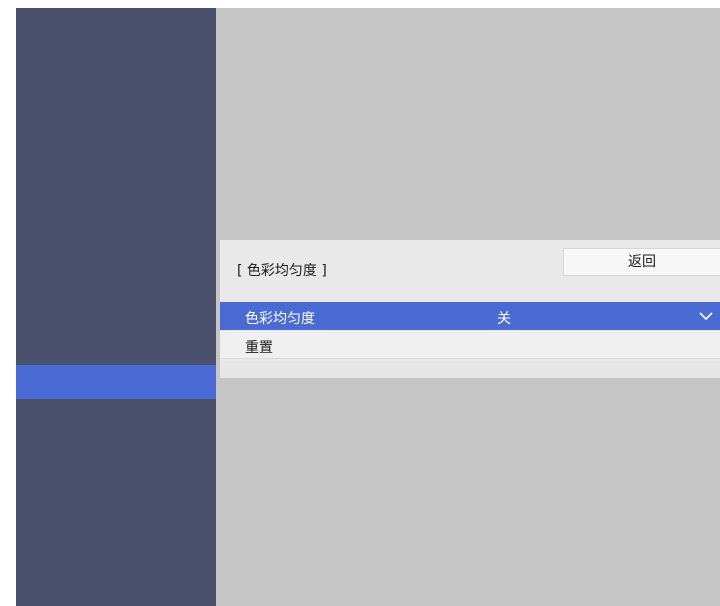 The image size is (720, 606). What do you see at coordinates (641, 262) in the screenshot?
I see `back-button: 返回` at bounding box center [641, 262].